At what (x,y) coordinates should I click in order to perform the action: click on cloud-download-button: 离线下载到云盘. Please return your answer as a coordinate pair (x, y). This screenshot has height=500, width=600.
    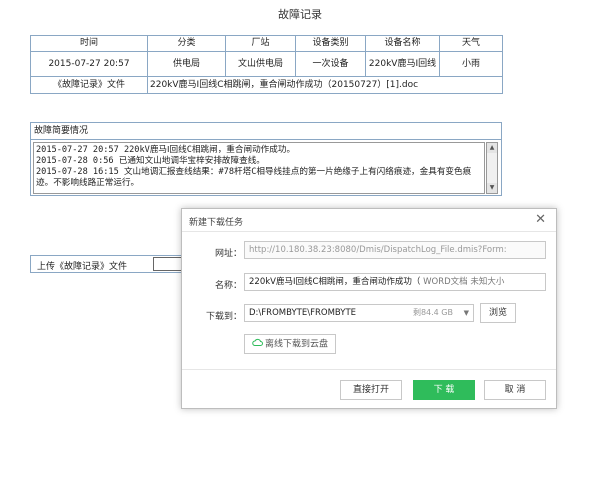
    Looking at the image, I should click on (290, 344).